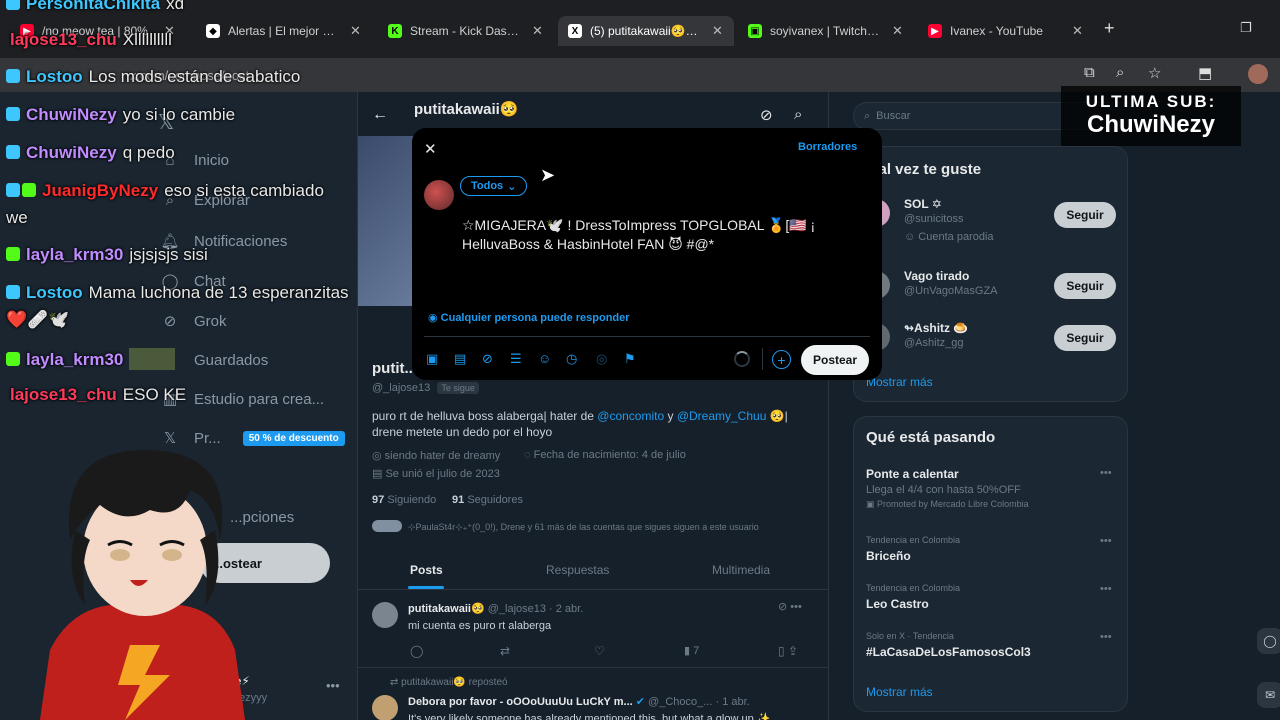  I want to click on nav-grok: ⊘ Grok, so click(193, 321).